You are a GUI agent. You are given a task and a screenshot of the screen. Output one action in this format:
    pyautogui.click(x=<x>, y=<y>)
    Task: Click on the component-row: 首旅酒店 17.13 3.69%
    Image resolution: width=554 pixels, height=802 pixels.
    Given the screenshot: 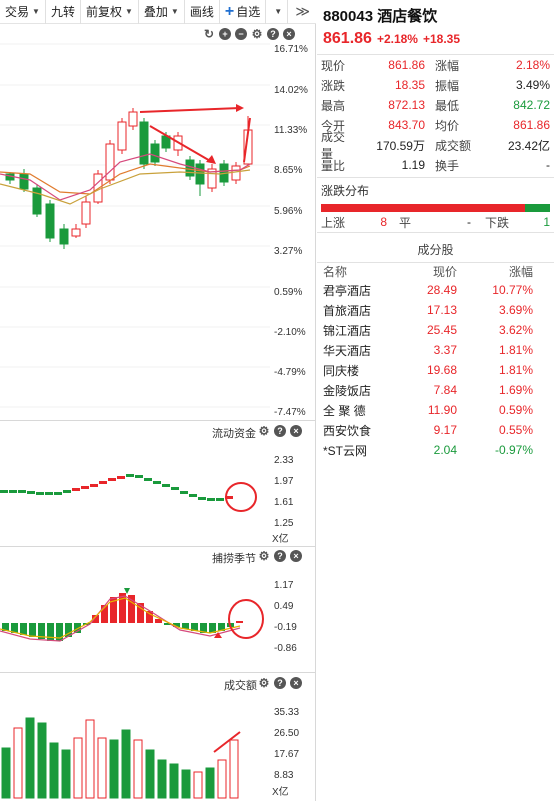 What is the action you would take?
    pyautogui.click(x=435, y=310)
    